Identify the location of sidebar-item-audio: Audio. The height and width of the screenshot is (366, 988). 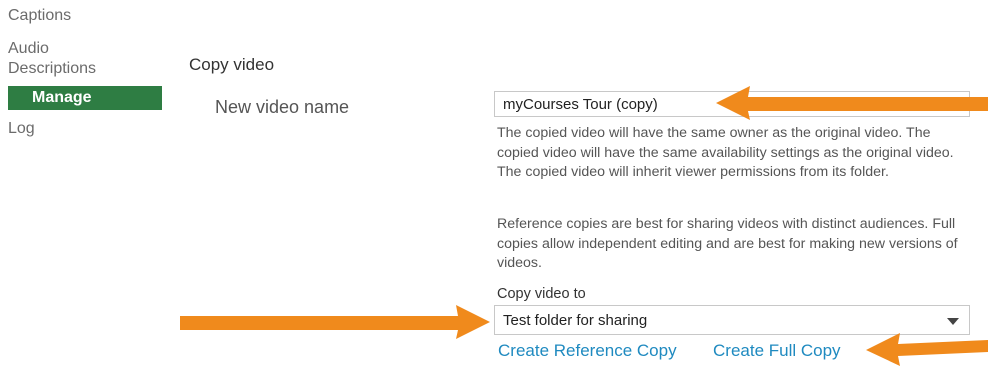
(85, 49).